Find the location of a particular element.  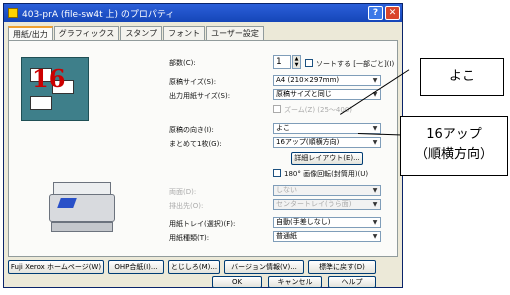

paper-tray-value: 自動(手差しなし) is located at coordinates (303, 222).